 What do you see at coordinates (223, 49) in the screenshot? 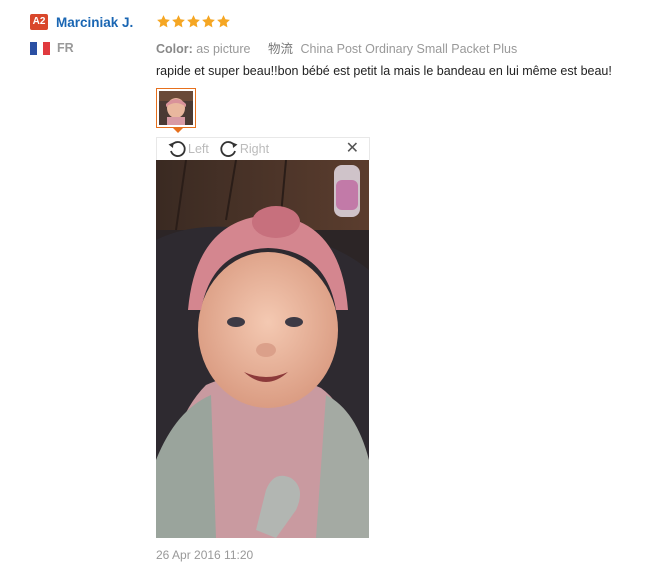
I see `color-value: as picture` at bounding box center [223, 49].